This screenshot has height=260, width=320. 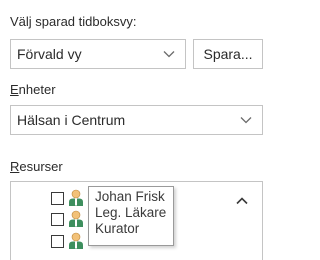 What do you see at coordinates (242, 201) in the screenshot?
I see `scroll-up-icon` at bounding box center [242, 201].